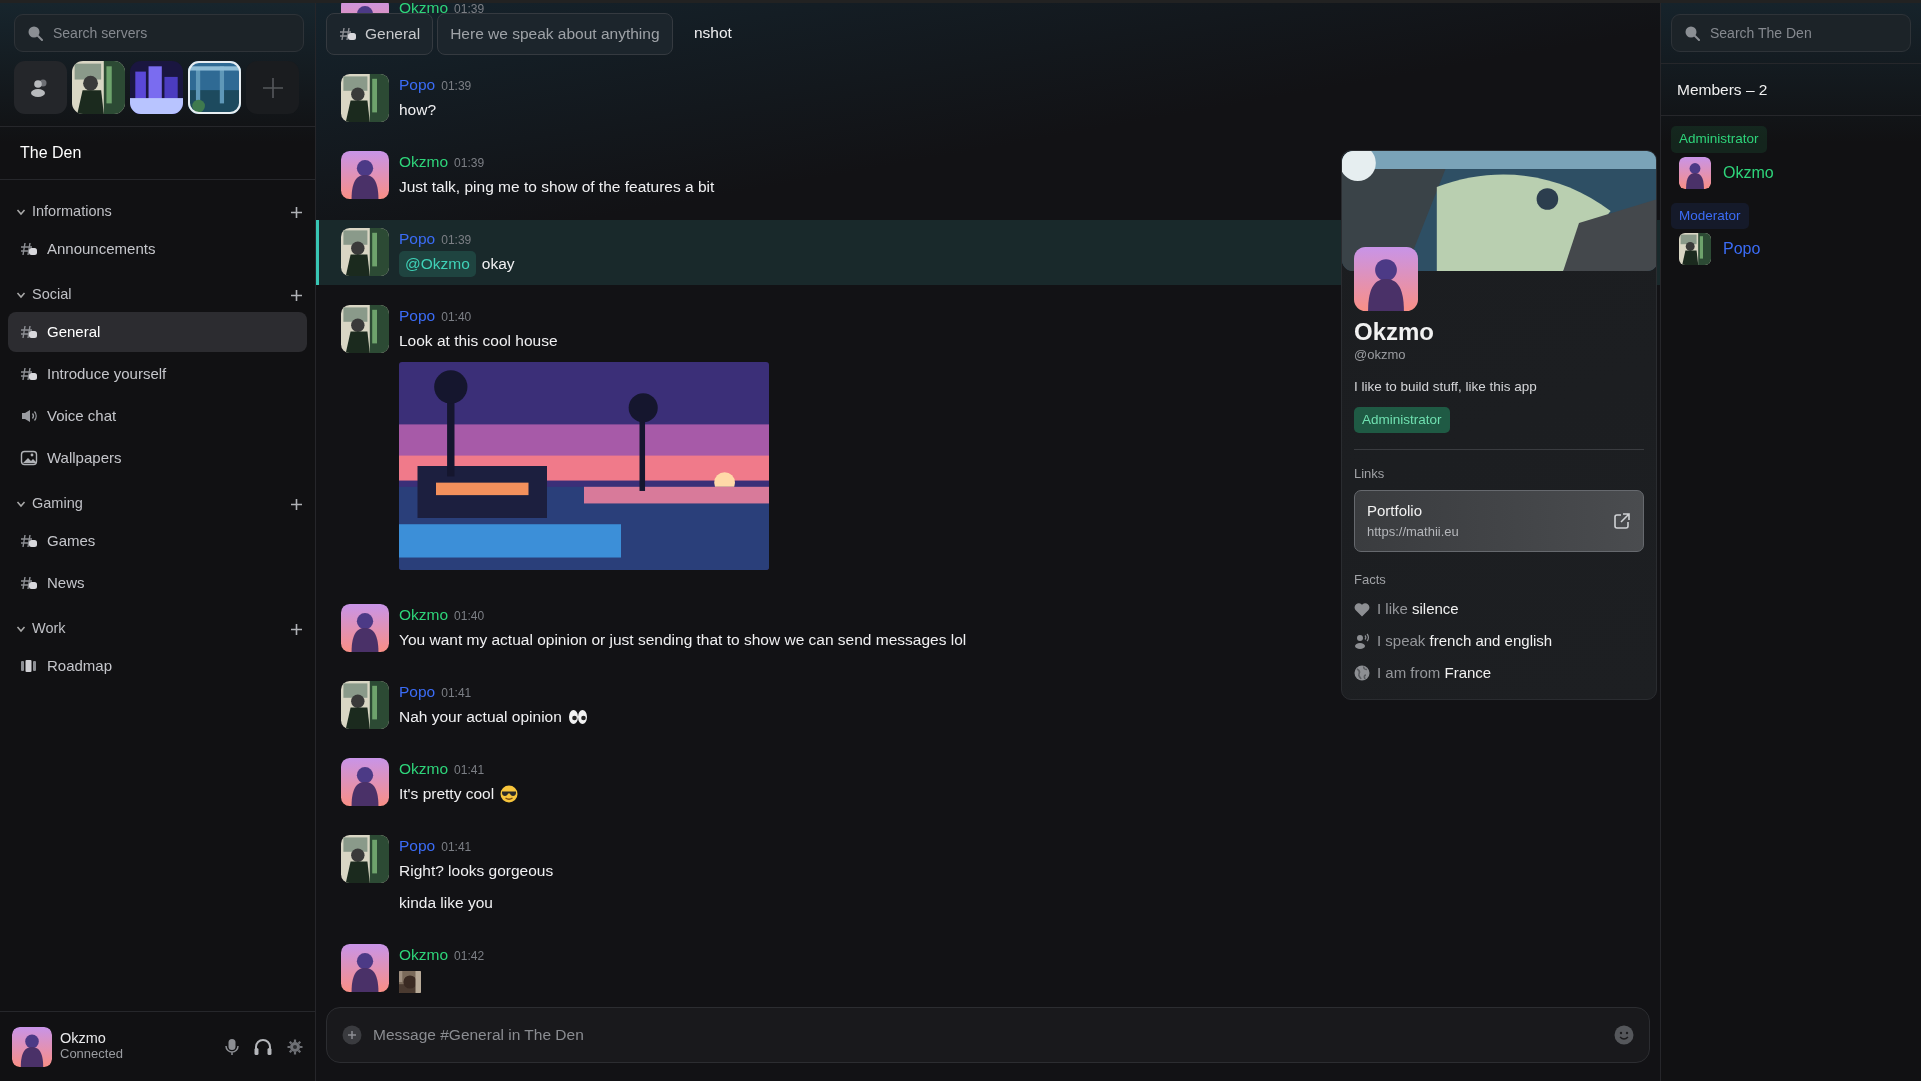  Describe the element at coordinates (1791, 248) in the screenshot. I see `member-item: Popo` at that location.